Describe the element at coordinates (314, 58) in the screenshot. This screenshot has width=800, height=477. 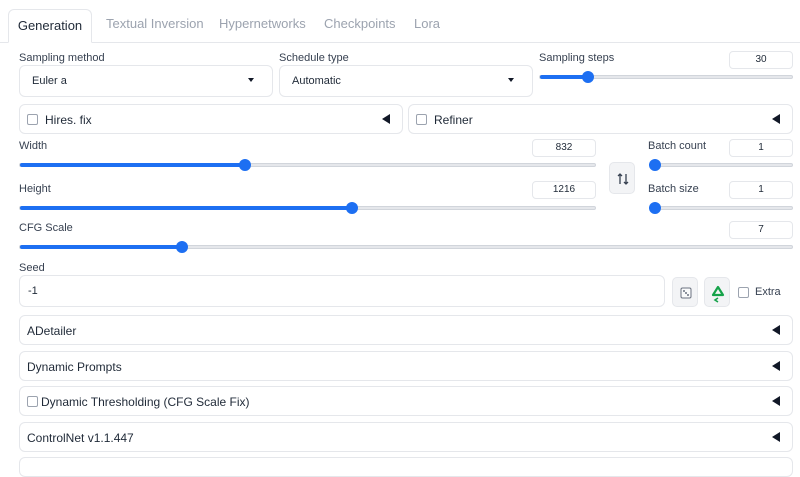
I see `schedule-type-label: Schedule type` at that location.